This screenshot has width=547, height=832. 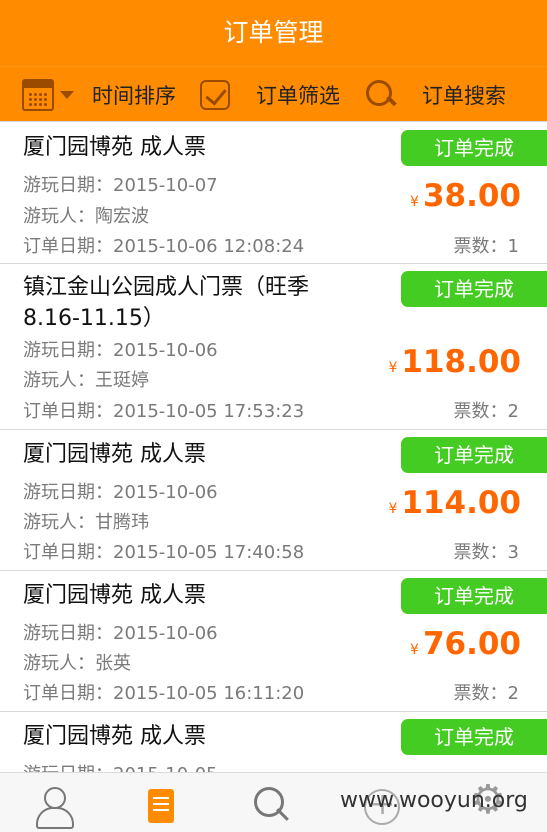 I want to click on order-price: ¥38.00, so click(x=465, y=196).